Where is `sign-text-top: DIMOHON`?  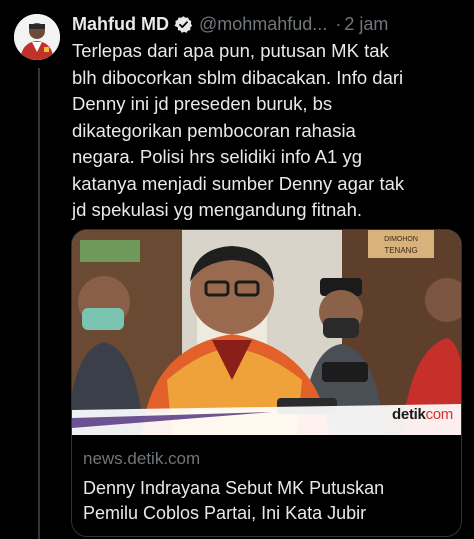 sign-text-top: DIMOHON is located at coordinates (401, 239).